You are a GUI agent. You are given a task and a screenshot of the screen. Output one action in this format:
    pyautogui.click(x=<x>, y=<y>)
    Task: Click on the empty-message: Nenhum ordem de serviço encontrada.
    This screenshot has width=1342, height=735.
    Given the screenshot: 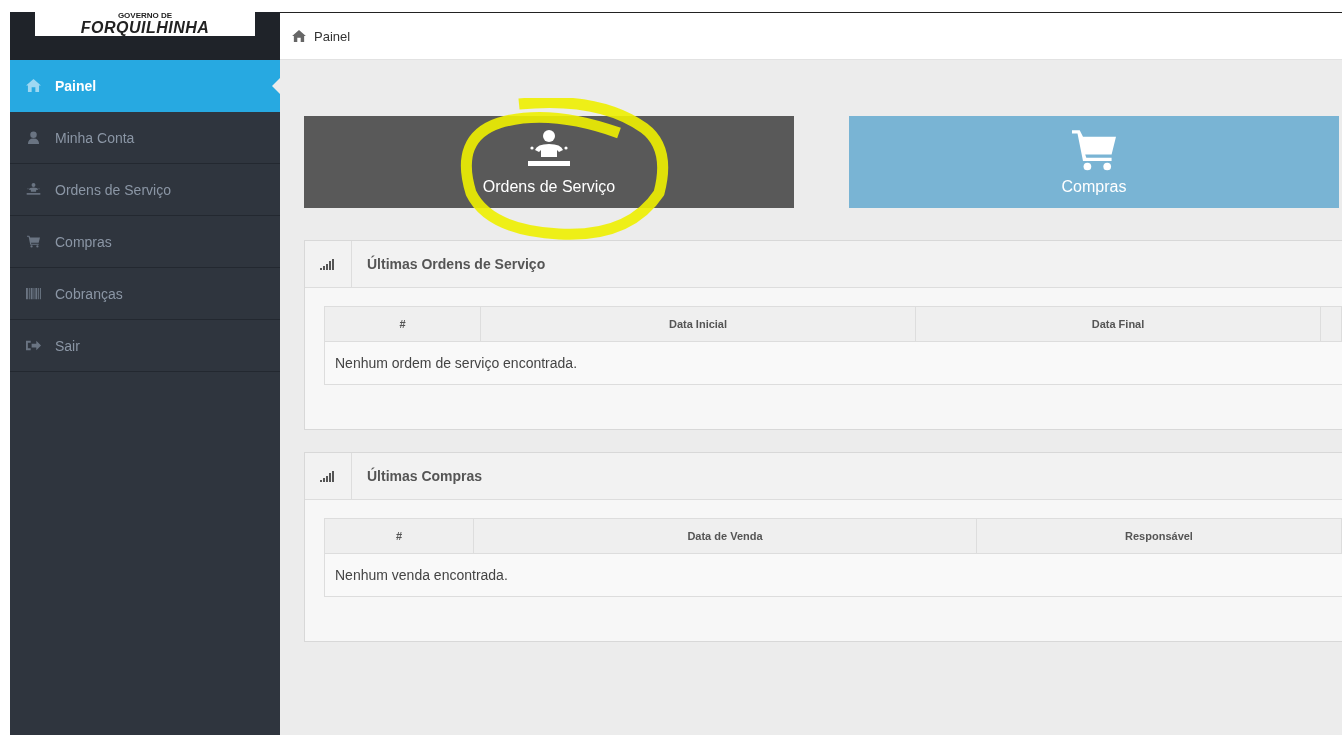 What is the action you would take?
    pyautogui.click(x=456, y=363)
    